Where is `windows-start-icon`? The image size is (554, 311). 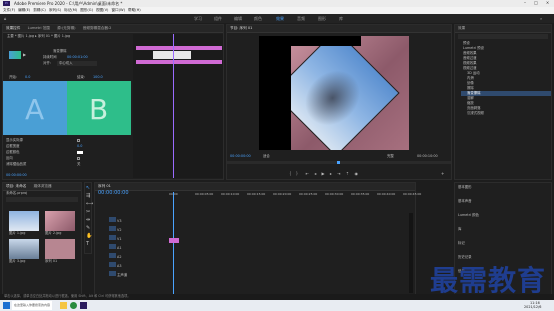 windows-start-icon is located at coordinates (6, 305).